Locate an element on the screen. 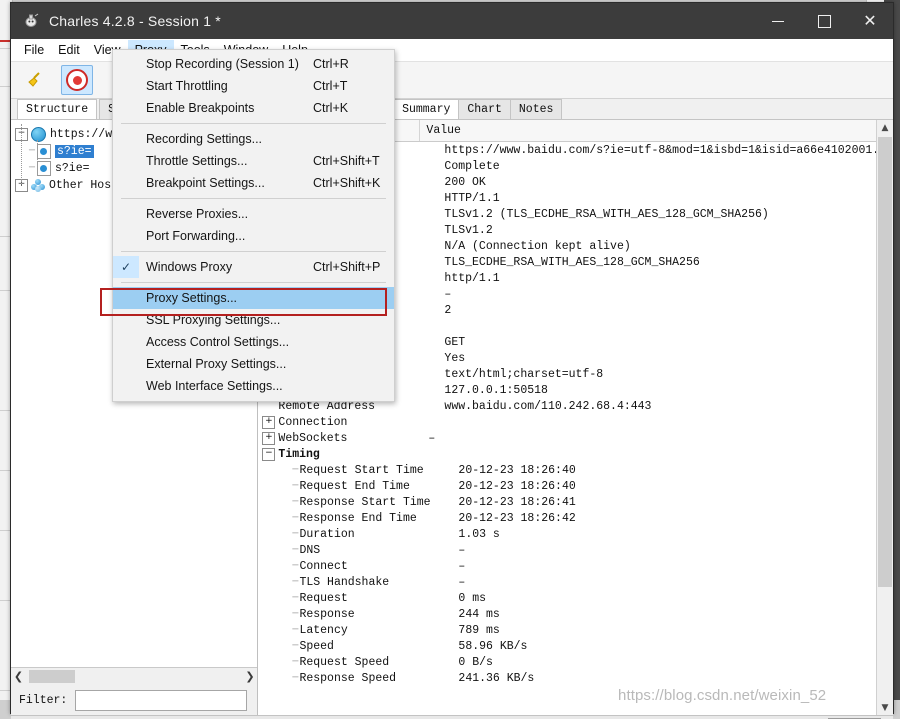 Image resolution: width=900 pixels, height=719 pixels. row-label: Request Start Time is located at coordinates (361, 470).